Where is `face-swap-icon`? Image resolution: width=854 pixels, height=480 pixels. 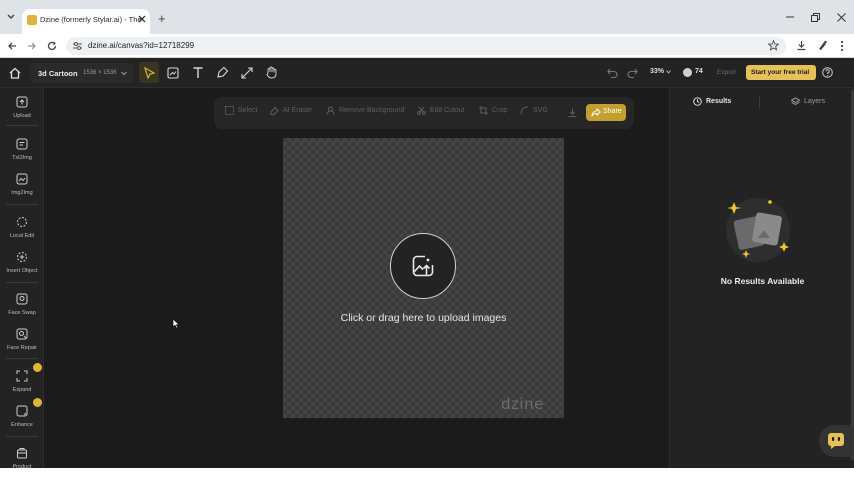
face-swap-icon is located at coordinates (22, 299).